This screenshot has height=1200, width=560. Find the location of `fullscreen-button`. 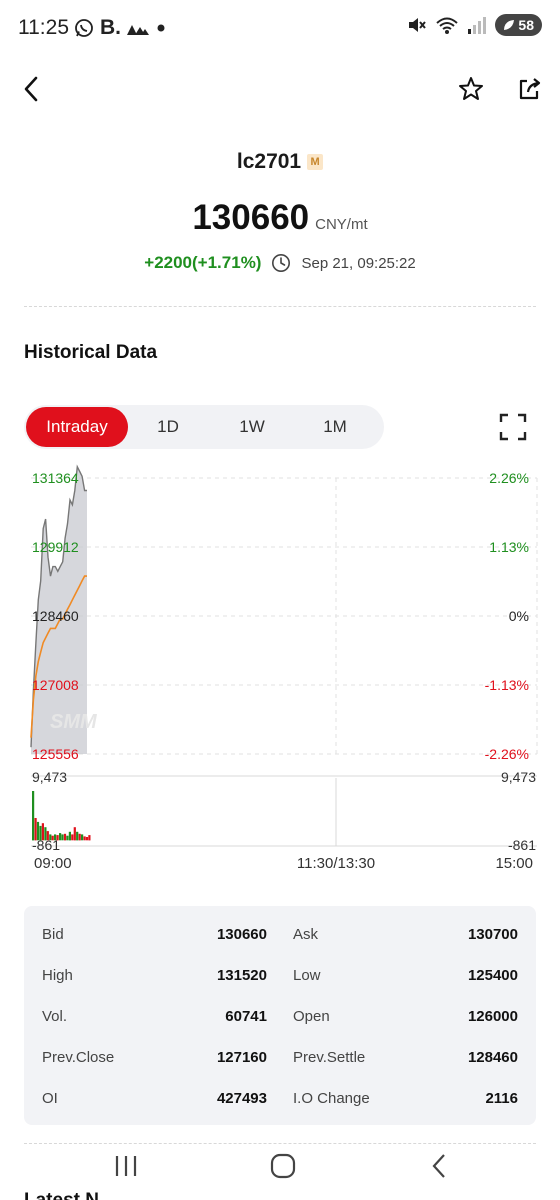

fullscreen-button is located at coordinates (513, 427).